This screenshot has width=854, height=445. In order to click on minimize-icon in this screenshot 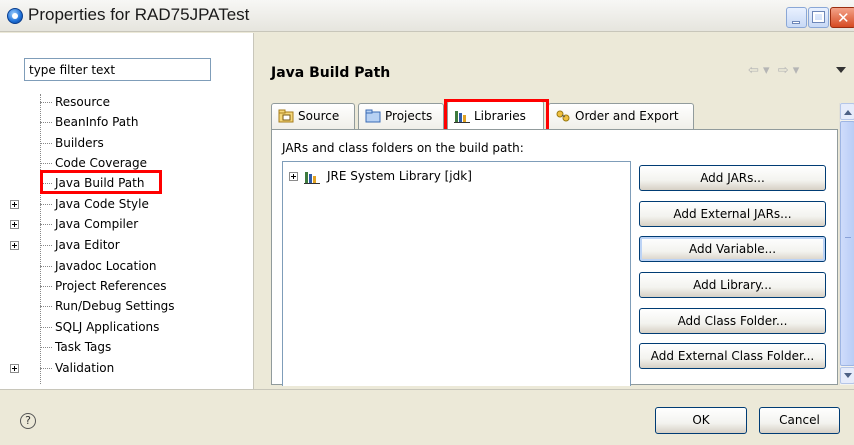, I will do `click(796, 22)`.